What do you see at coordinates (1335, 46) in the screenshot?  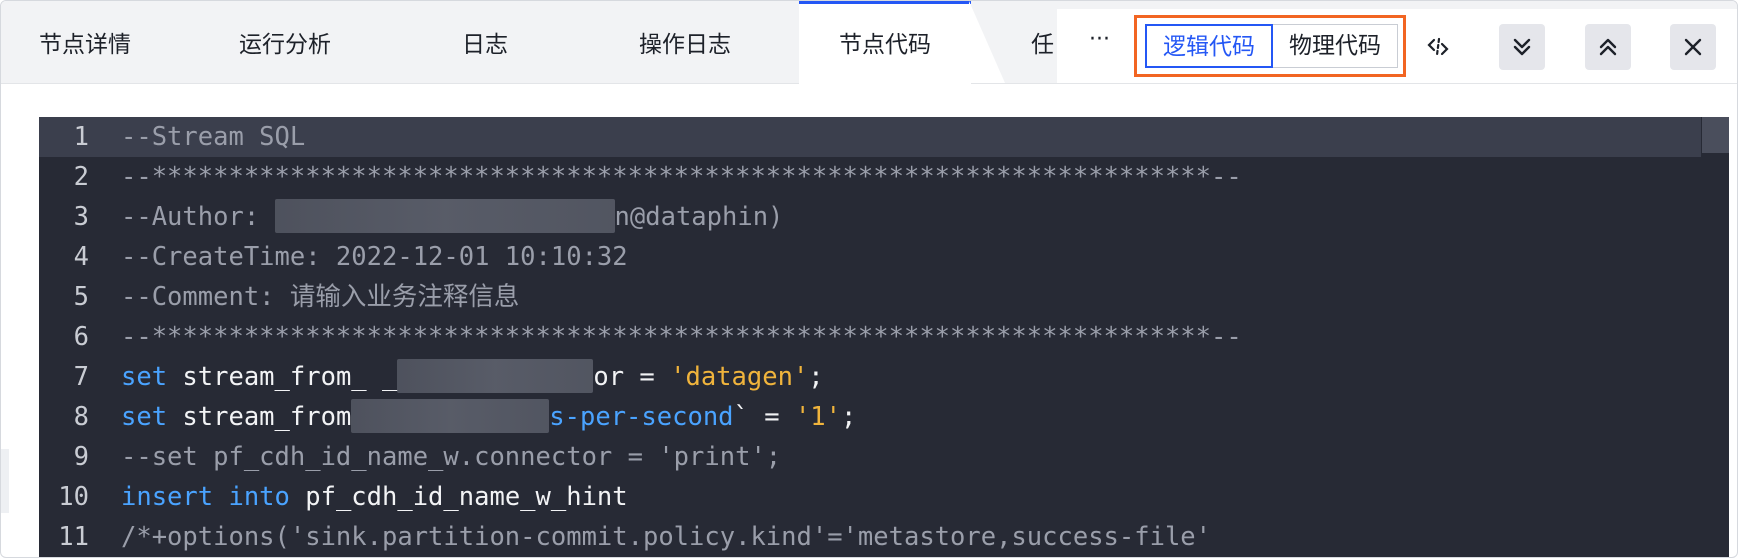 I see `physical-code-button: 物理代码` at bounding box center [1335, 46].